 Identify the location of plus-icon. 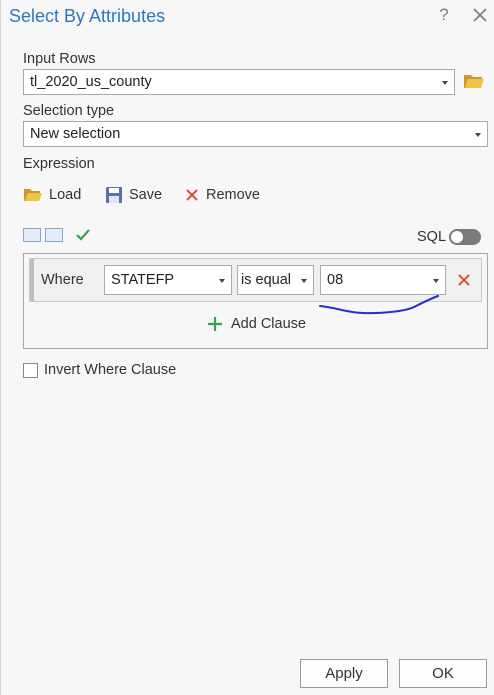
(215, 324).